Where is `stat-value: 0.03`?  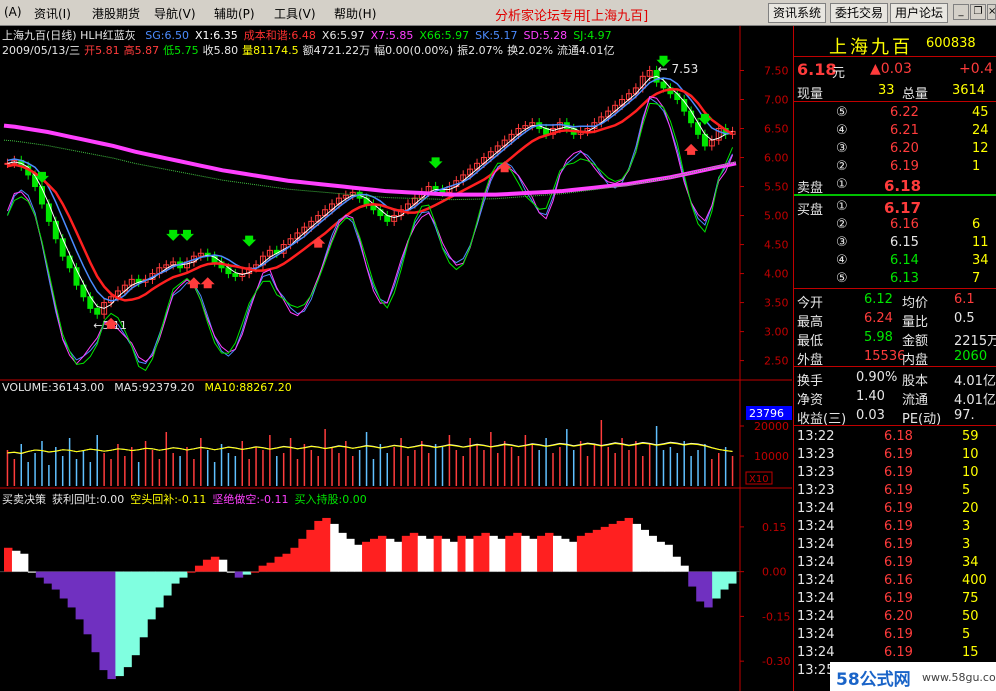
stat-value: 0.03 is located at coordinates (870, 415).